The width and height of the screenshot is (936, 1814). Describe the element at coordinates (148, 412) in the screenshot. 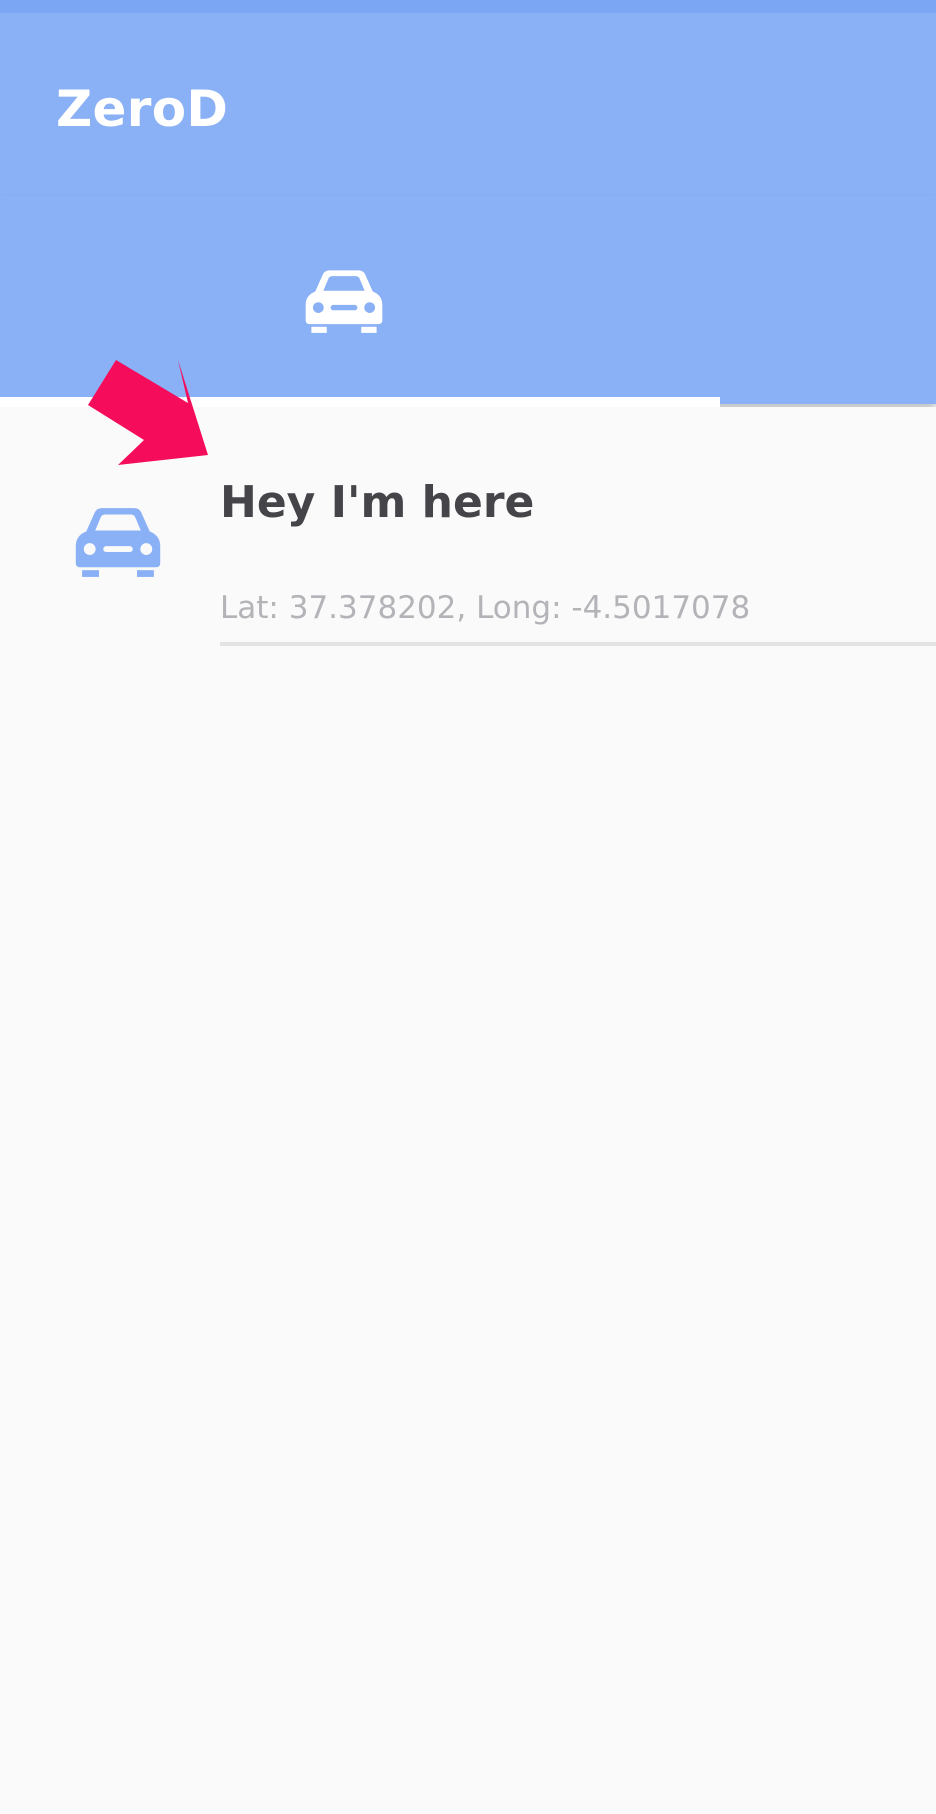

I see `arrow-annotation-icon` at that location.